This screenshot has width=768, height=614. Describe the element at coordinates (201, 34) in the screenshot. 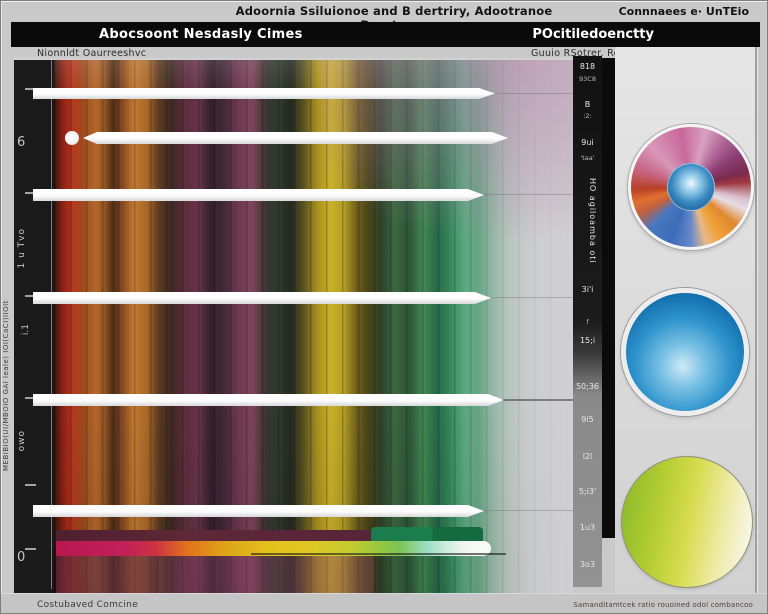

I see `header-bar-left-label: Abocsoont Nesdasly Cimes` at that location.